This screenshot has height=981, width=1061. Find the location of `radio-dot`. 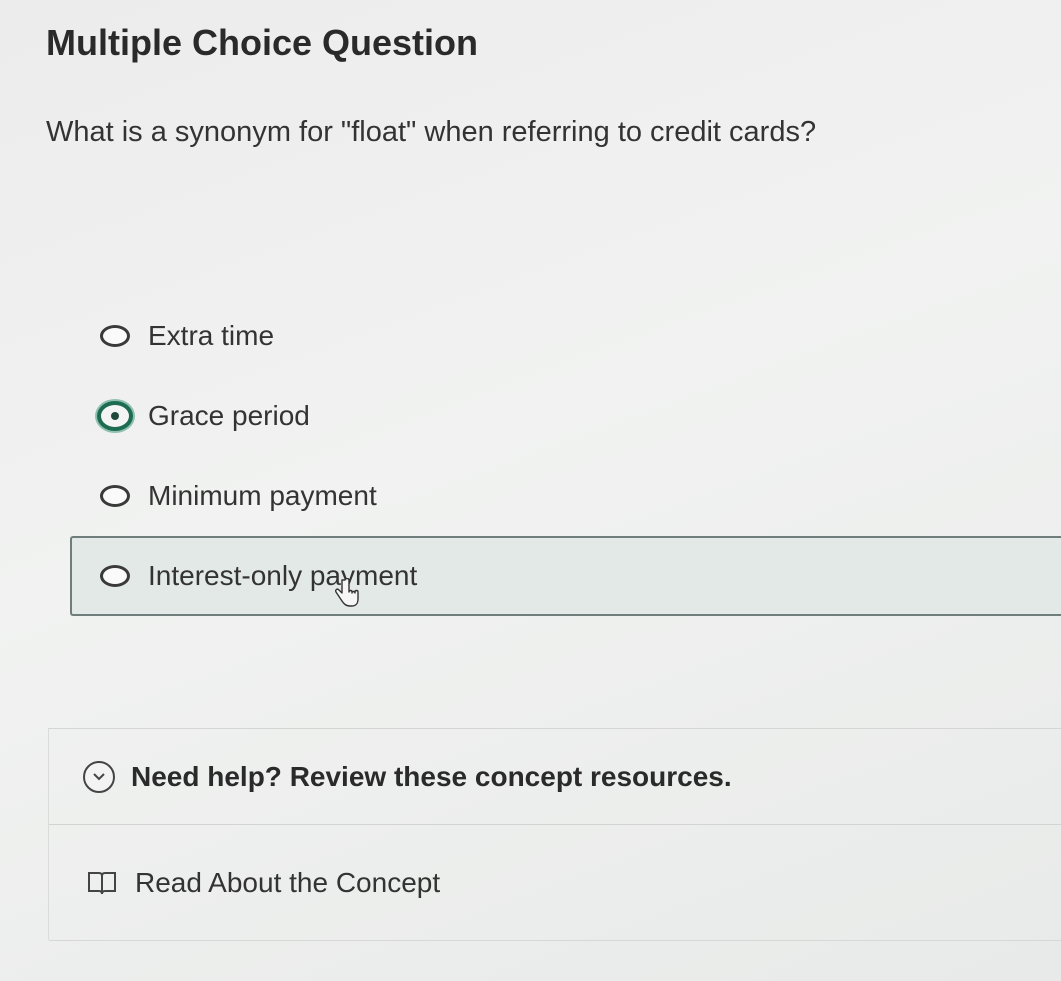

radio-dot is located at coordinates (115, 416).